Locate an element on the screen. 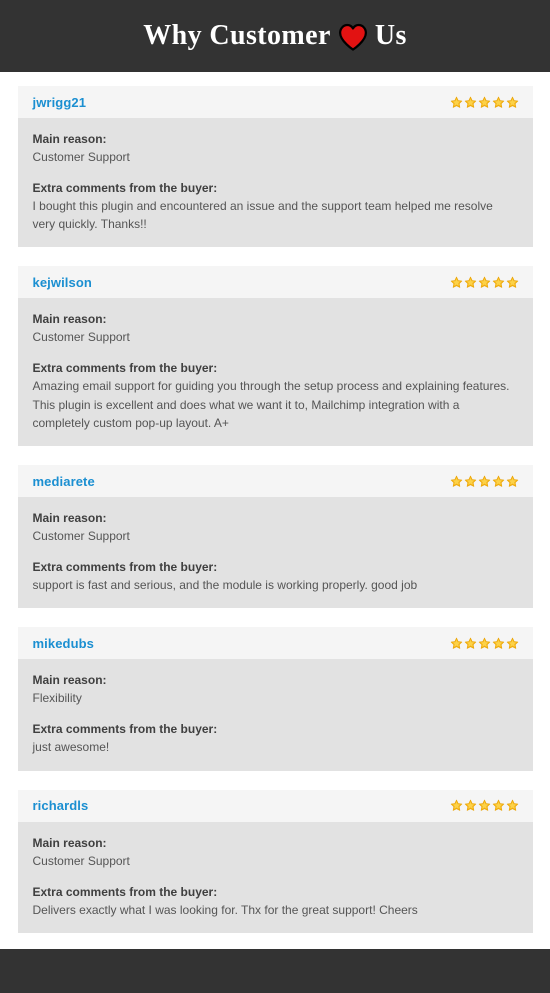 The image size is (550, 993). heart-icon is located at coordinates (353, 37).